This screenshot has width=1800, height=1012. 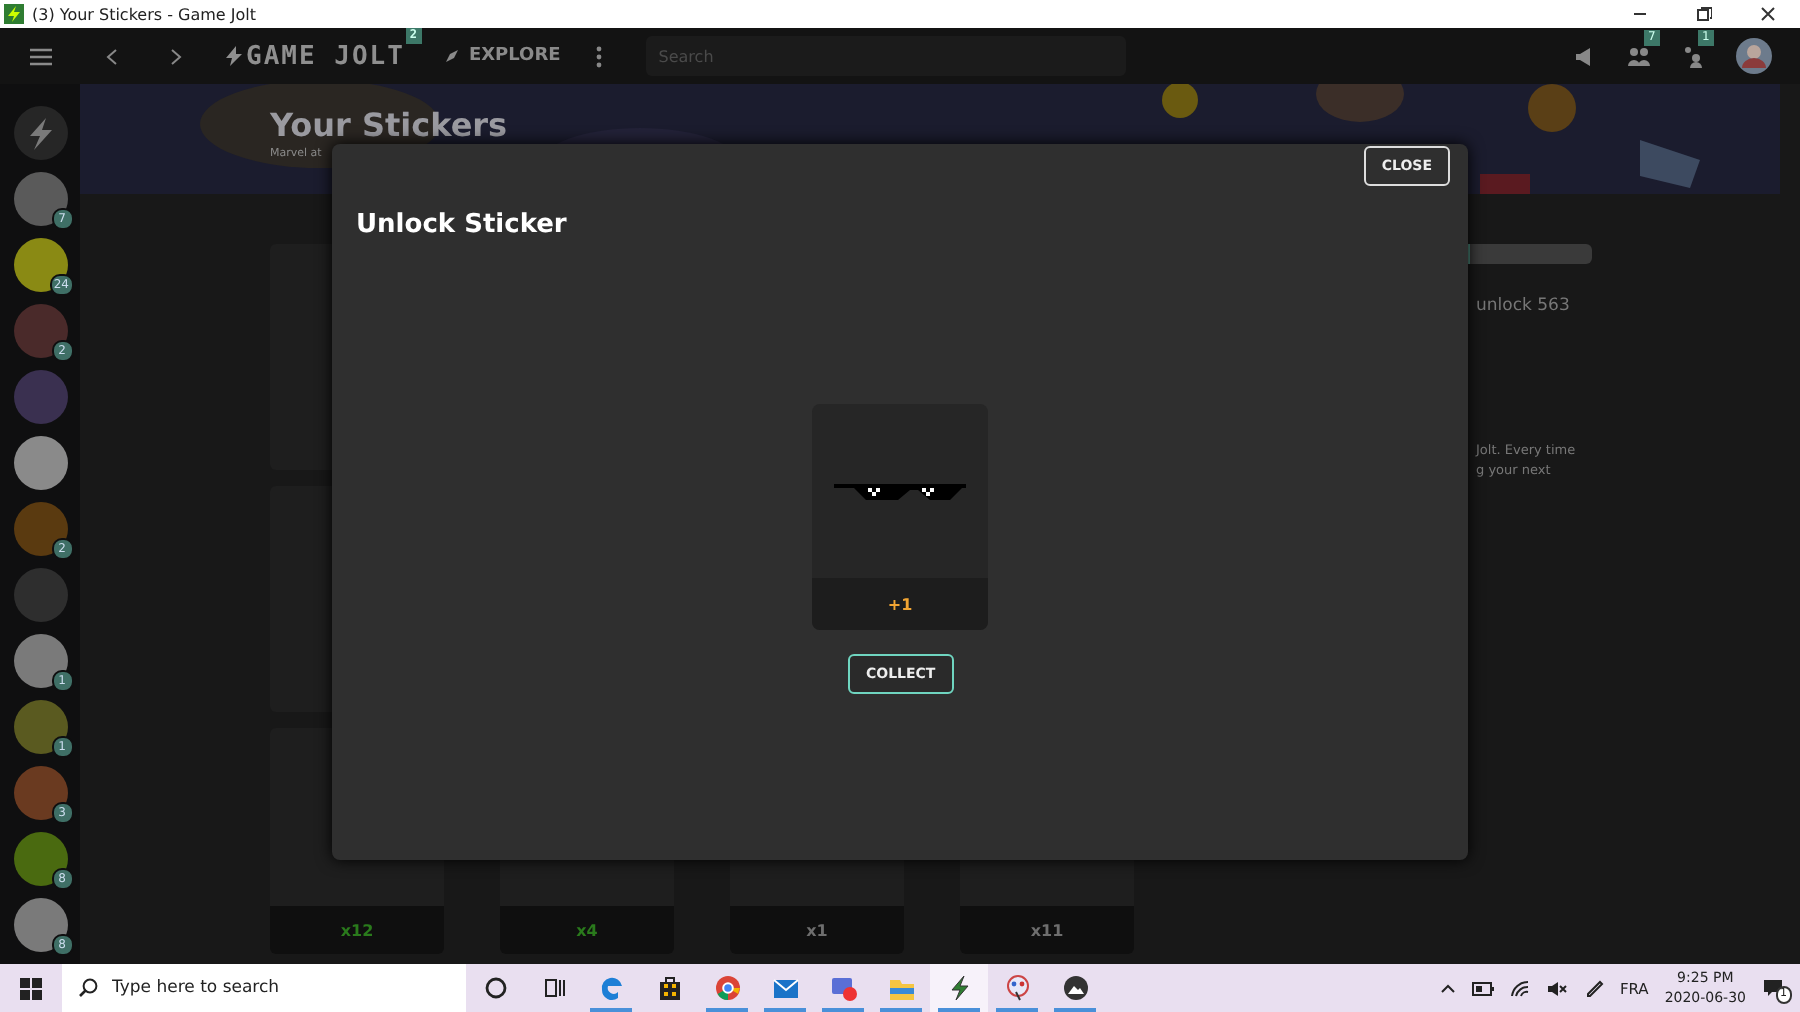 What do you see at coordinates (357, 930) in the screenshot?
I see `sticker-count: x12` at bounding box center [357, 930].